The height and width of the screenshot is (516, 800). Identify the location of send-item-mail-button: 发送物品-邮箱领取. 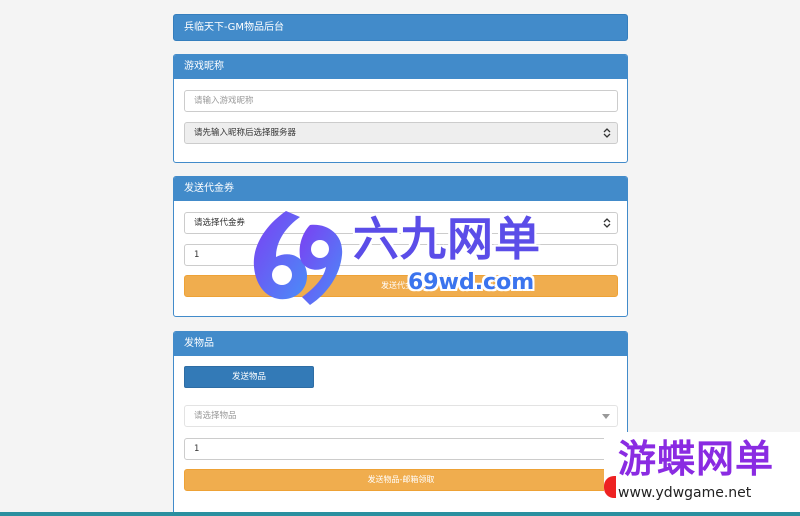
(401, 480).